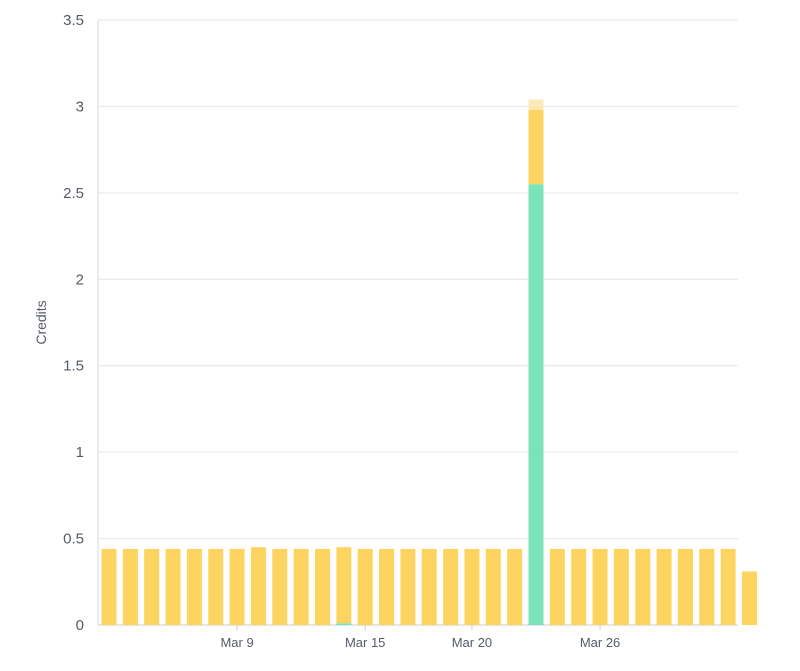 Image resolution: width=800 pixels, height=671 pixels. What do you see at coordinates (236, 642) in the screenshot?
I see `x-tick-label: Mar 9` at bounding box center [236, 642].